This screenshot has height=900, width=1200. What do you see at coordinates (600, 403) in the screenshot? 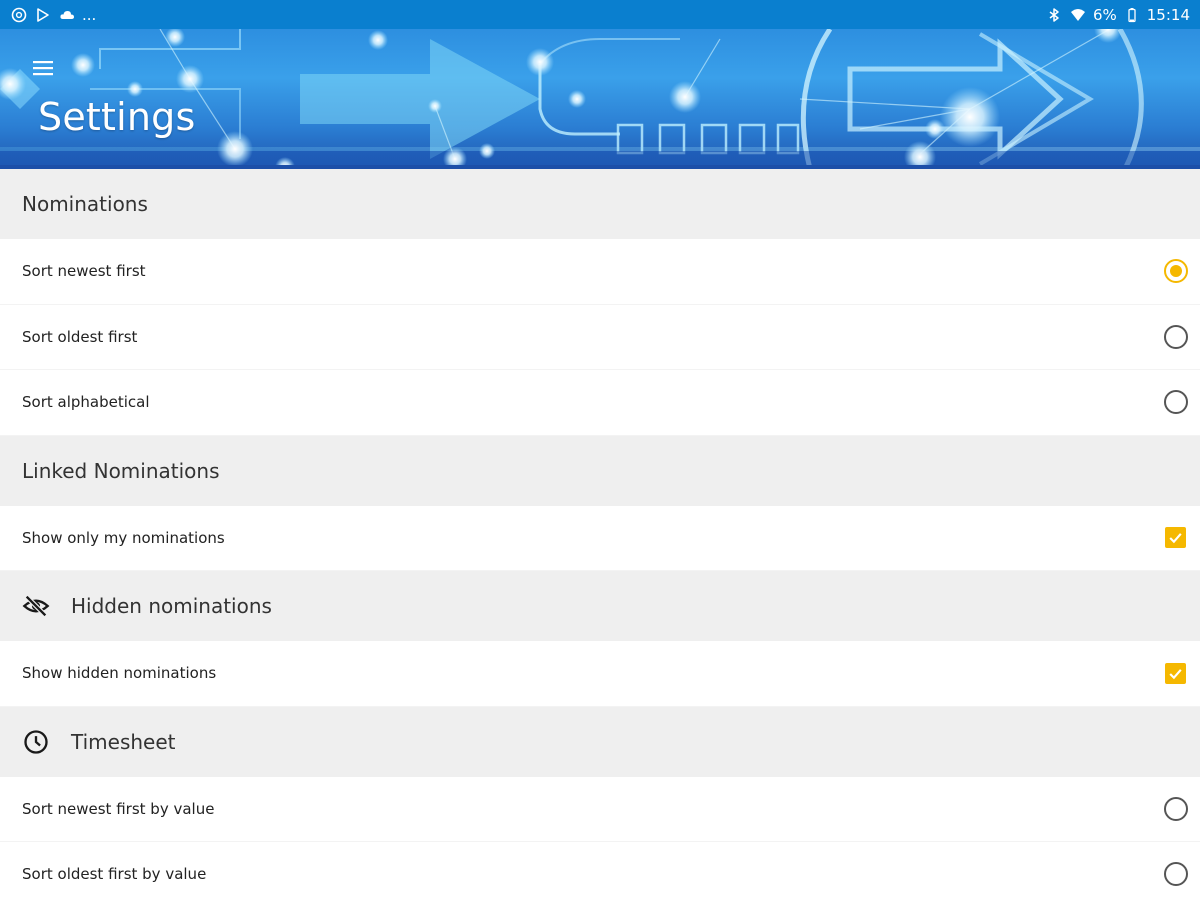
I see `option-sort-alphabetical: Sort alphabetical` at bounding box center [600, 403].